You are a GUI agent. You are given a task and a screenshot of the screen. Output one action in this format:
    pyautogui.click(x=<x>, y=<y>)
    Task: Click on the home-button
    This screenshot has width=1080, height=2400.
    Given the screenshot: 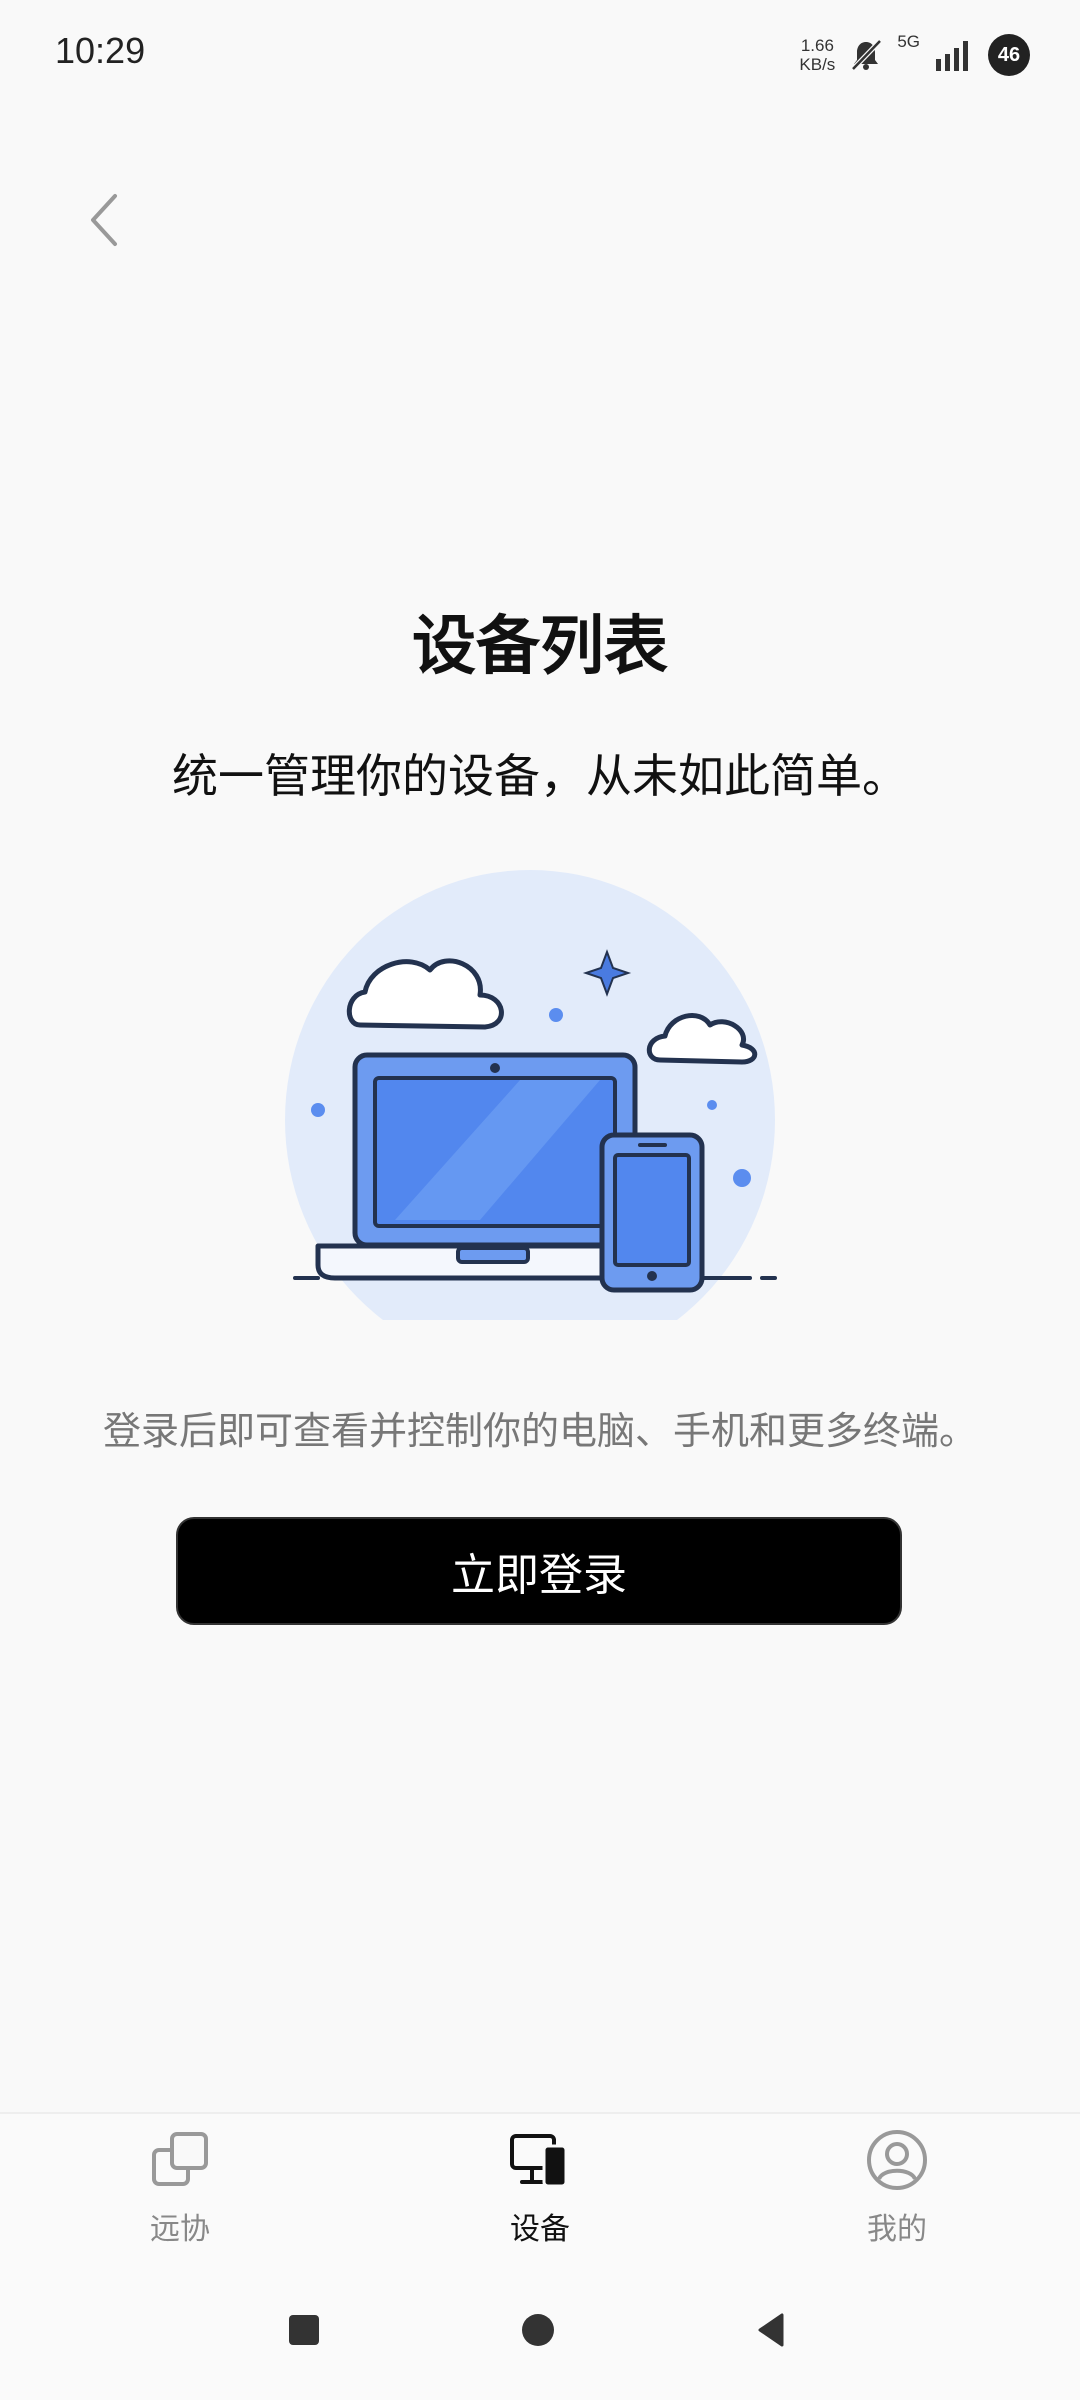 What is the action you would take?
    pyautogui.click(x=538, y=2330)
    